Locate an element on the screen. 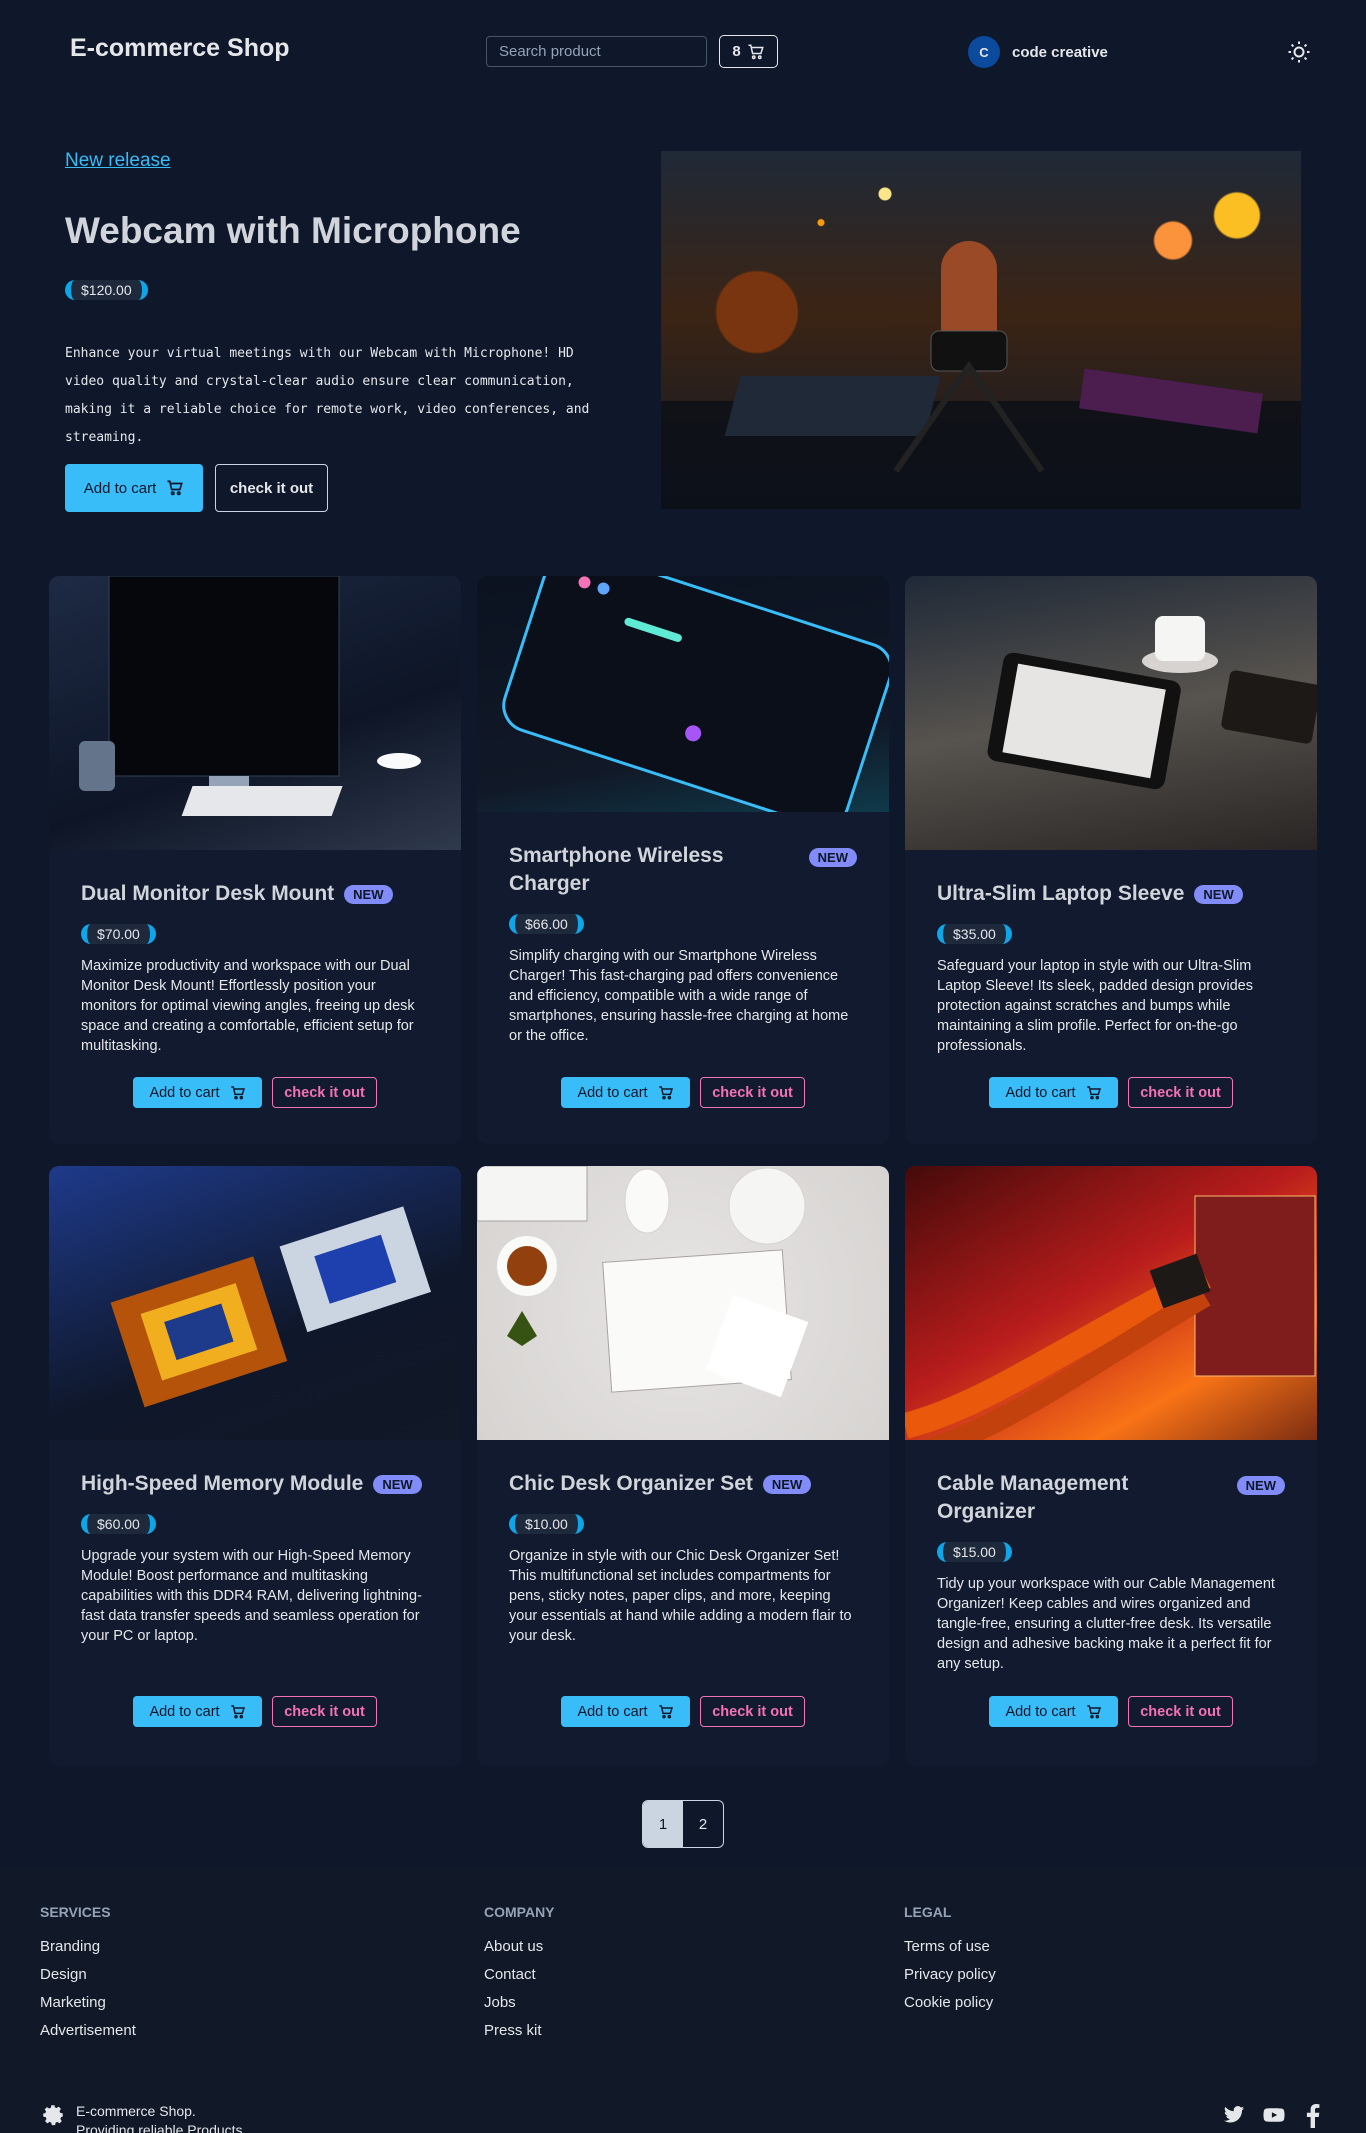 This screenshot has width=1366, height=2133. footer-link-cookie: Cookie policy is located at coordinates (950, 2003).